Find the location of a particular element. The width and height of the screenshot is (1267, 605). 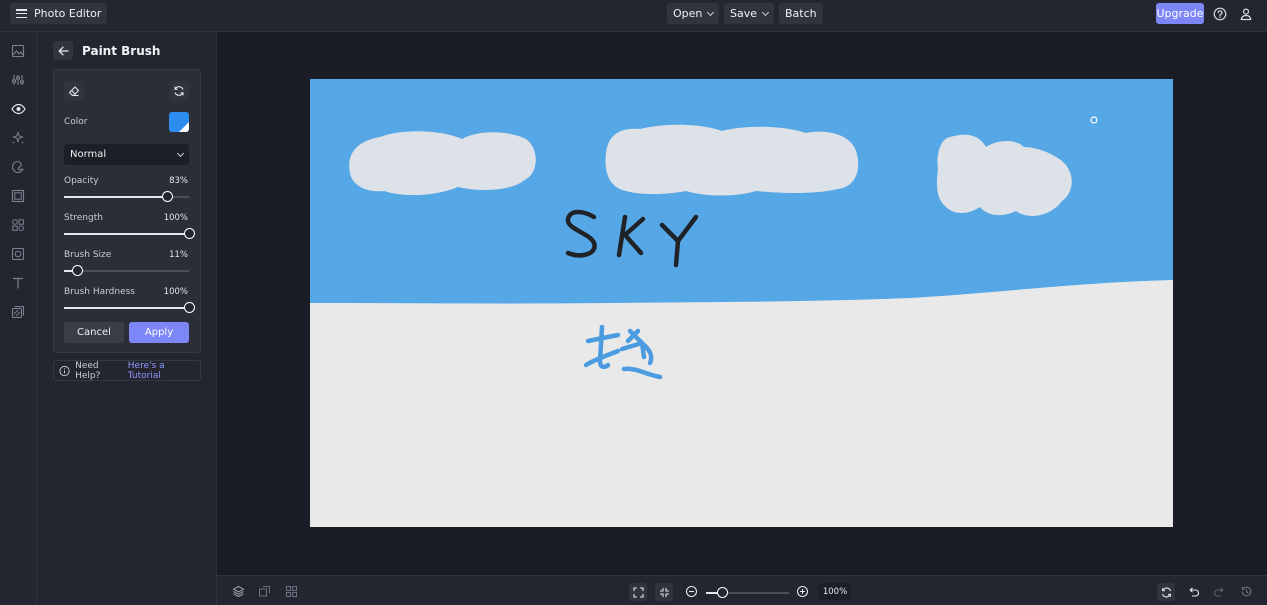

eraser-icon is located at coordinates (74, 91).